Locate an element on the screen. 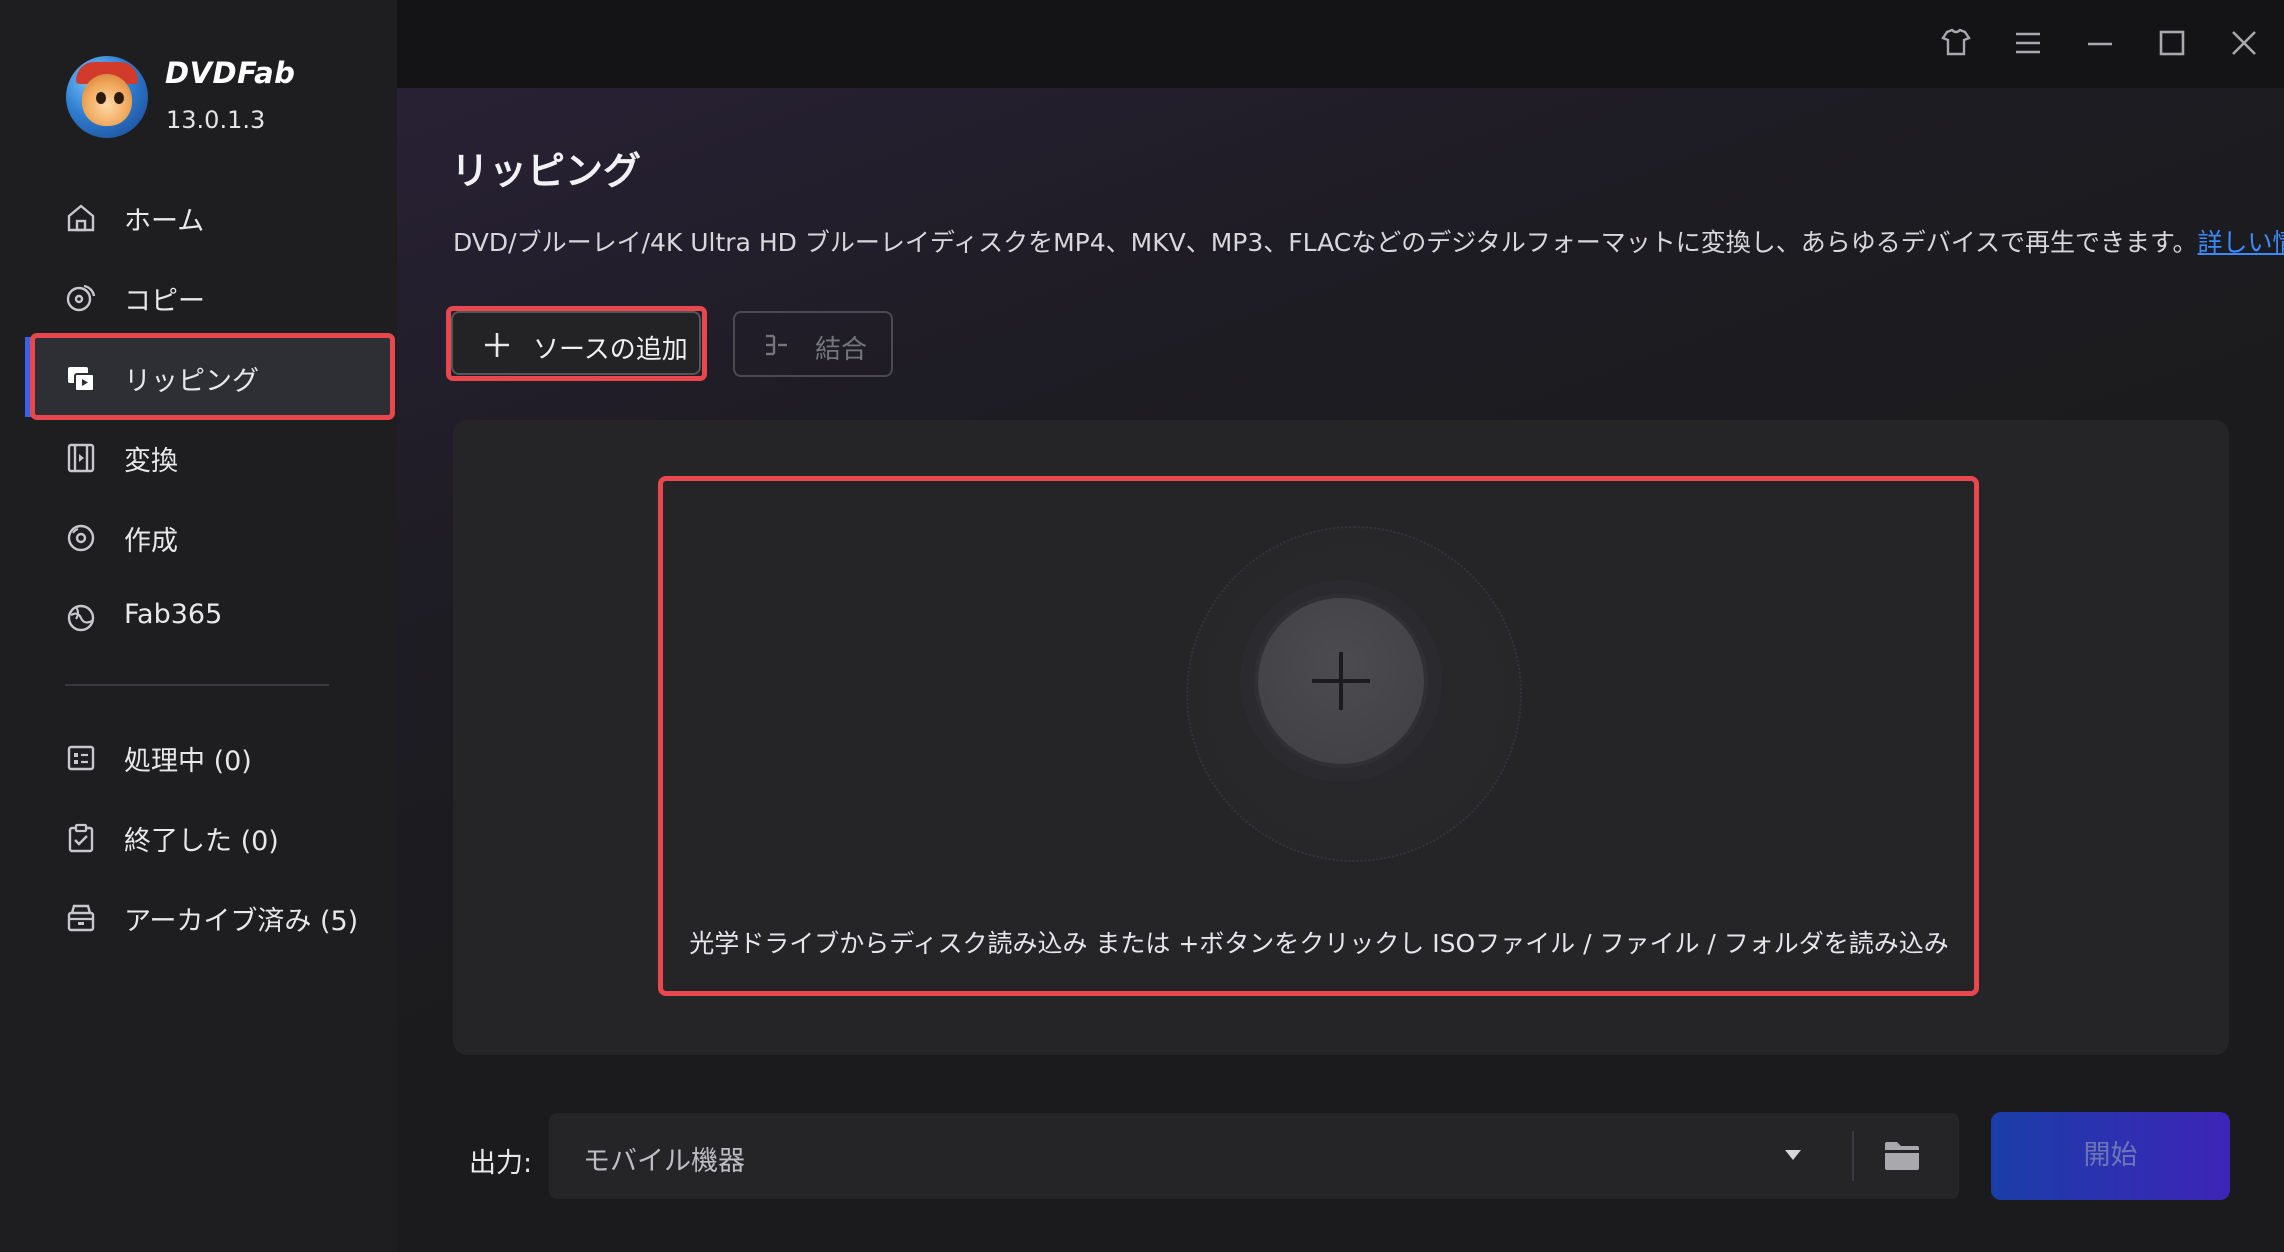  ripper-icon is located at coordinates (81, 379).